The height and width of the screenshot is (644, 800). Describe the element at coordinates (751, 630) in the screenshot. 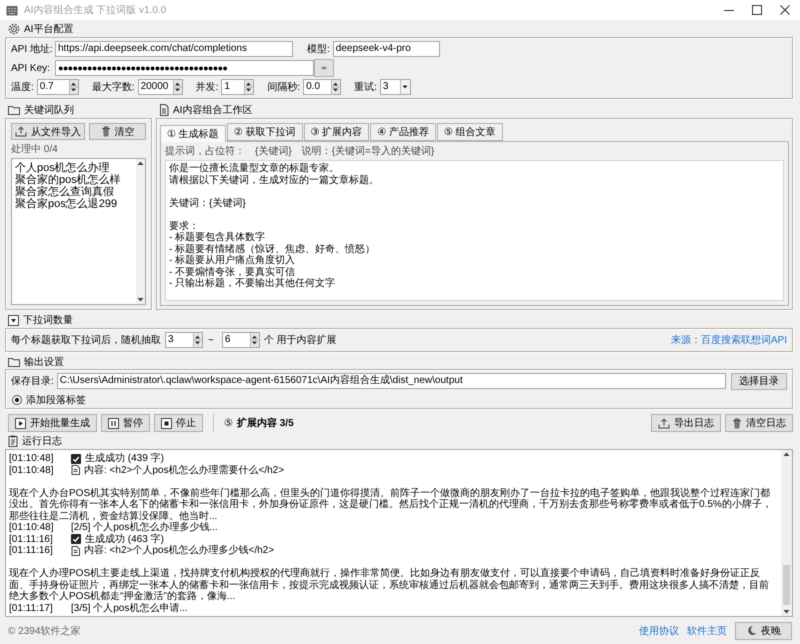

I see `moon-icon` at that location.